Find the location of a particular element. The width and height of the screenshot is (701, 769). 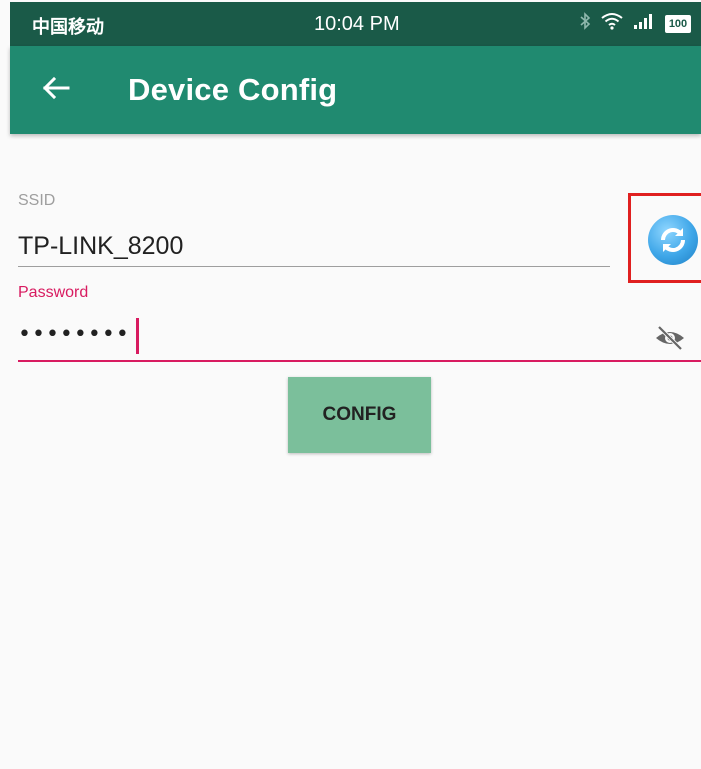

ssid-label: SSID is located at coordinates (37, 200).